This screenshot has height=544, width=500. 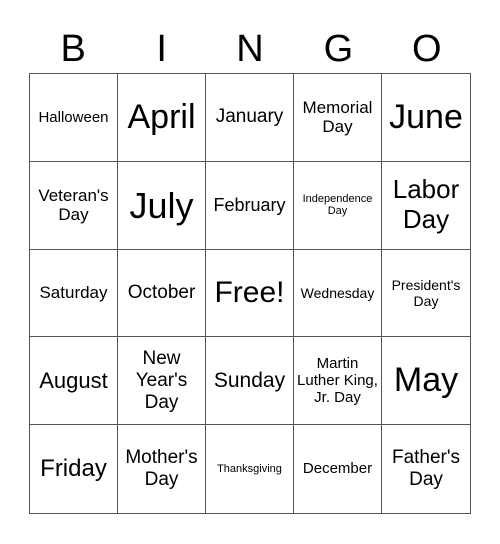 I want to click on bingo-cell: Independence Day, so click(x=338, y=205).